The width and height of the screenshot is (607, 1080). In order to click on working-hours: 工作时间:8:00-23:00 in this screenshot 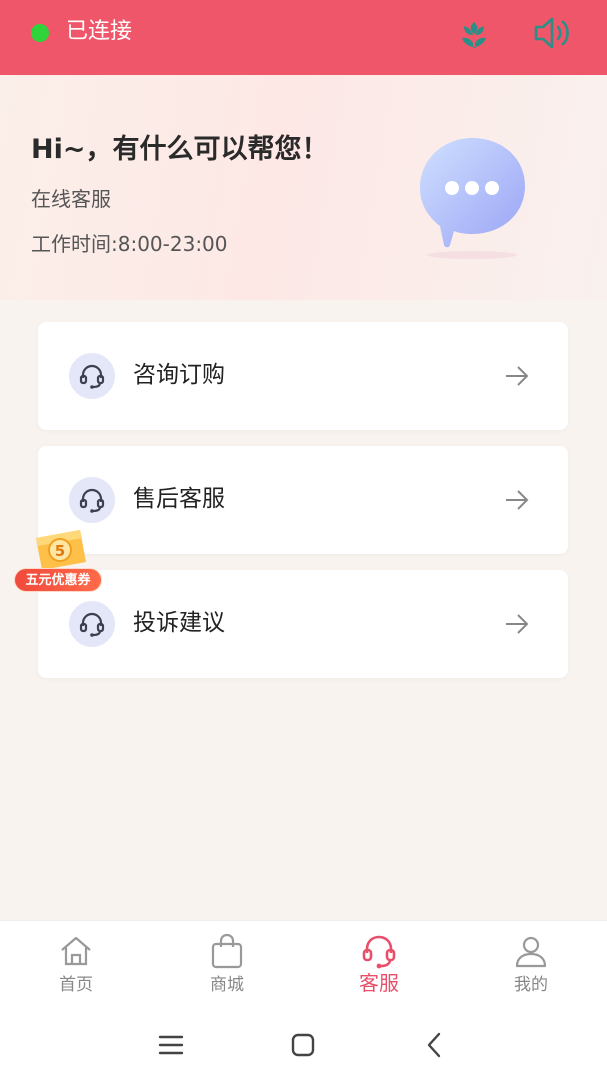, I will do `click(129, 244)`.